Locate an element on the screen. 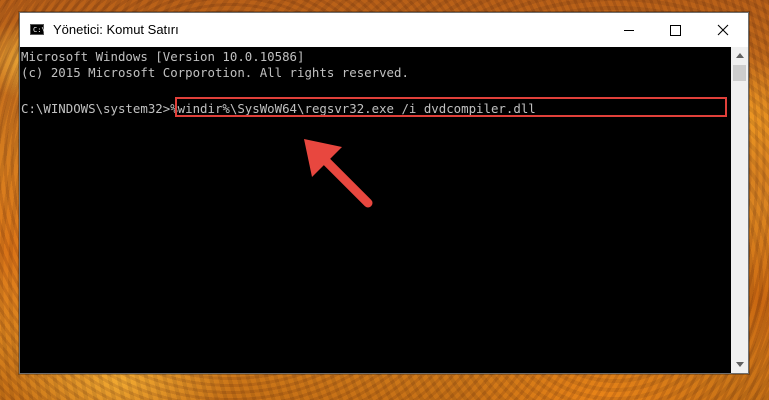 This screenshot has height=400, width=769. cmd-app-icon-text: C:\ is located at coordinates (39, 30).